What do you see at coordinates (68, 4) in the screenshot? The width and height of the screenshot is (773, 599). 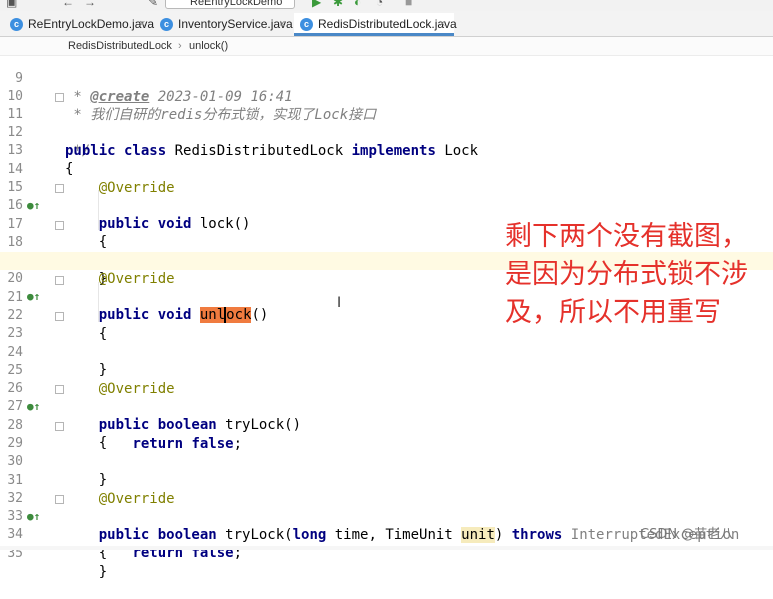 I see `back-arrow-icon: ←` at bounding box center [68, 4].